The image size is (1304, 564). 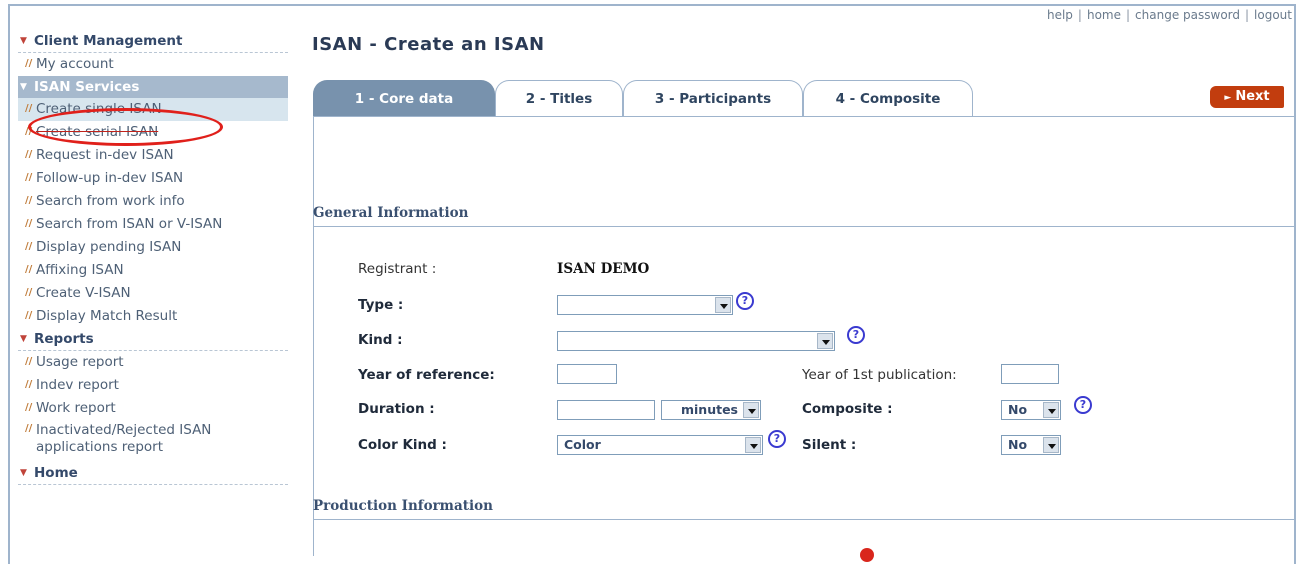 What do you see at coordinates (391, 213) in the screenshot?
I see `general-information-heading: General Information` at bounding box center [391, 213].